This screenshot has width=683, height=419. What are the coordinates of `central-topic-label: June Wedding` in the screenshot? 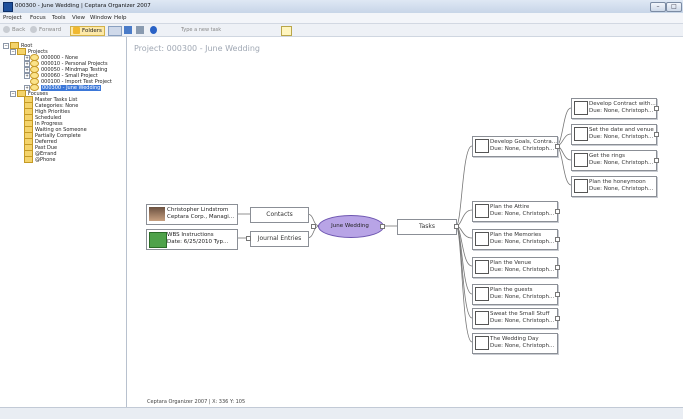 It's located at (350, 226).